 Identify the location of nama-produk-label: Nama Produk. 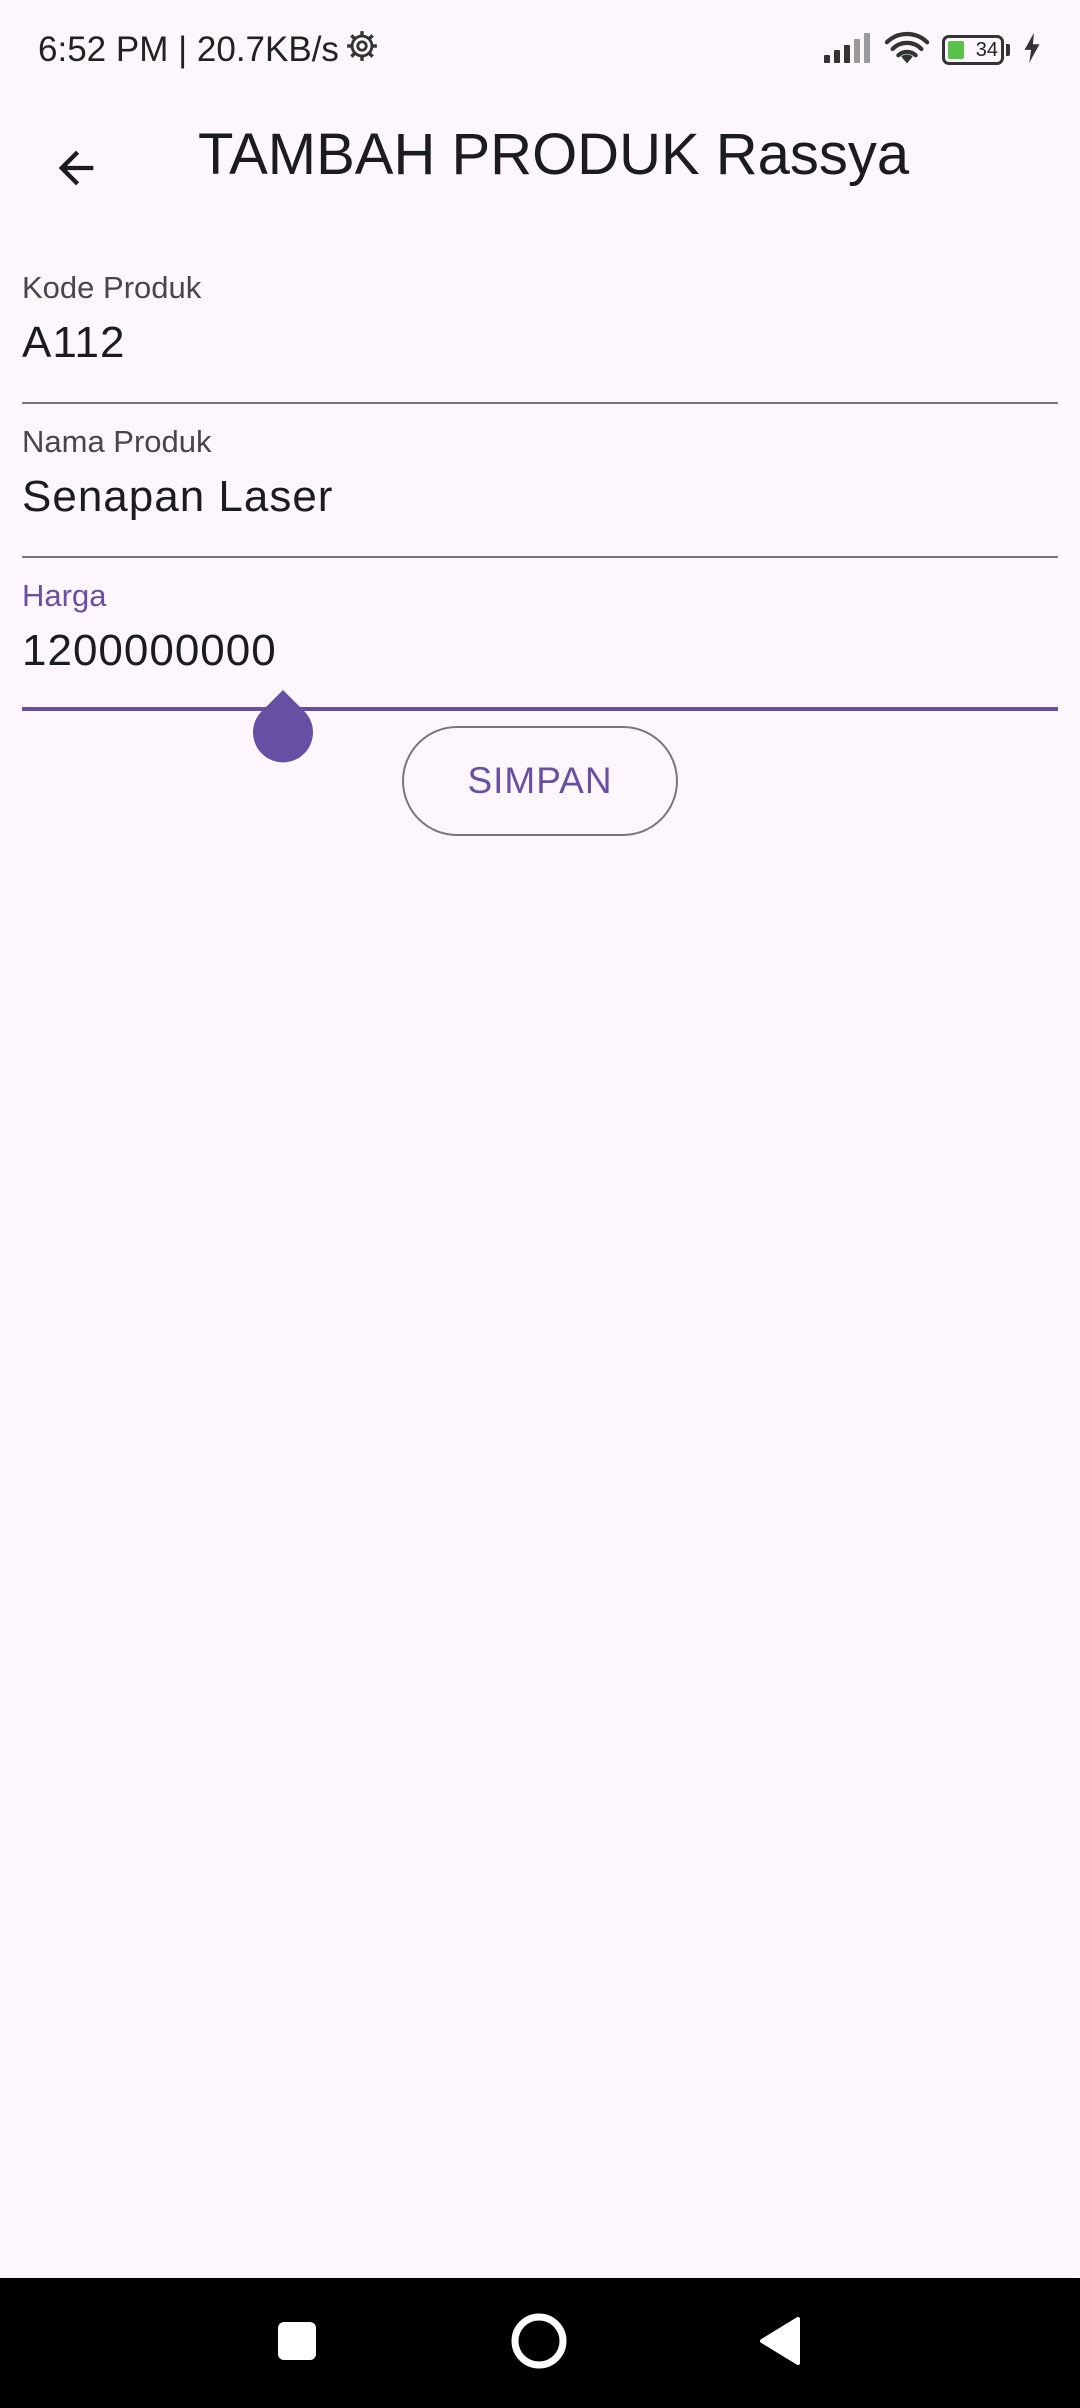
(117, 441).